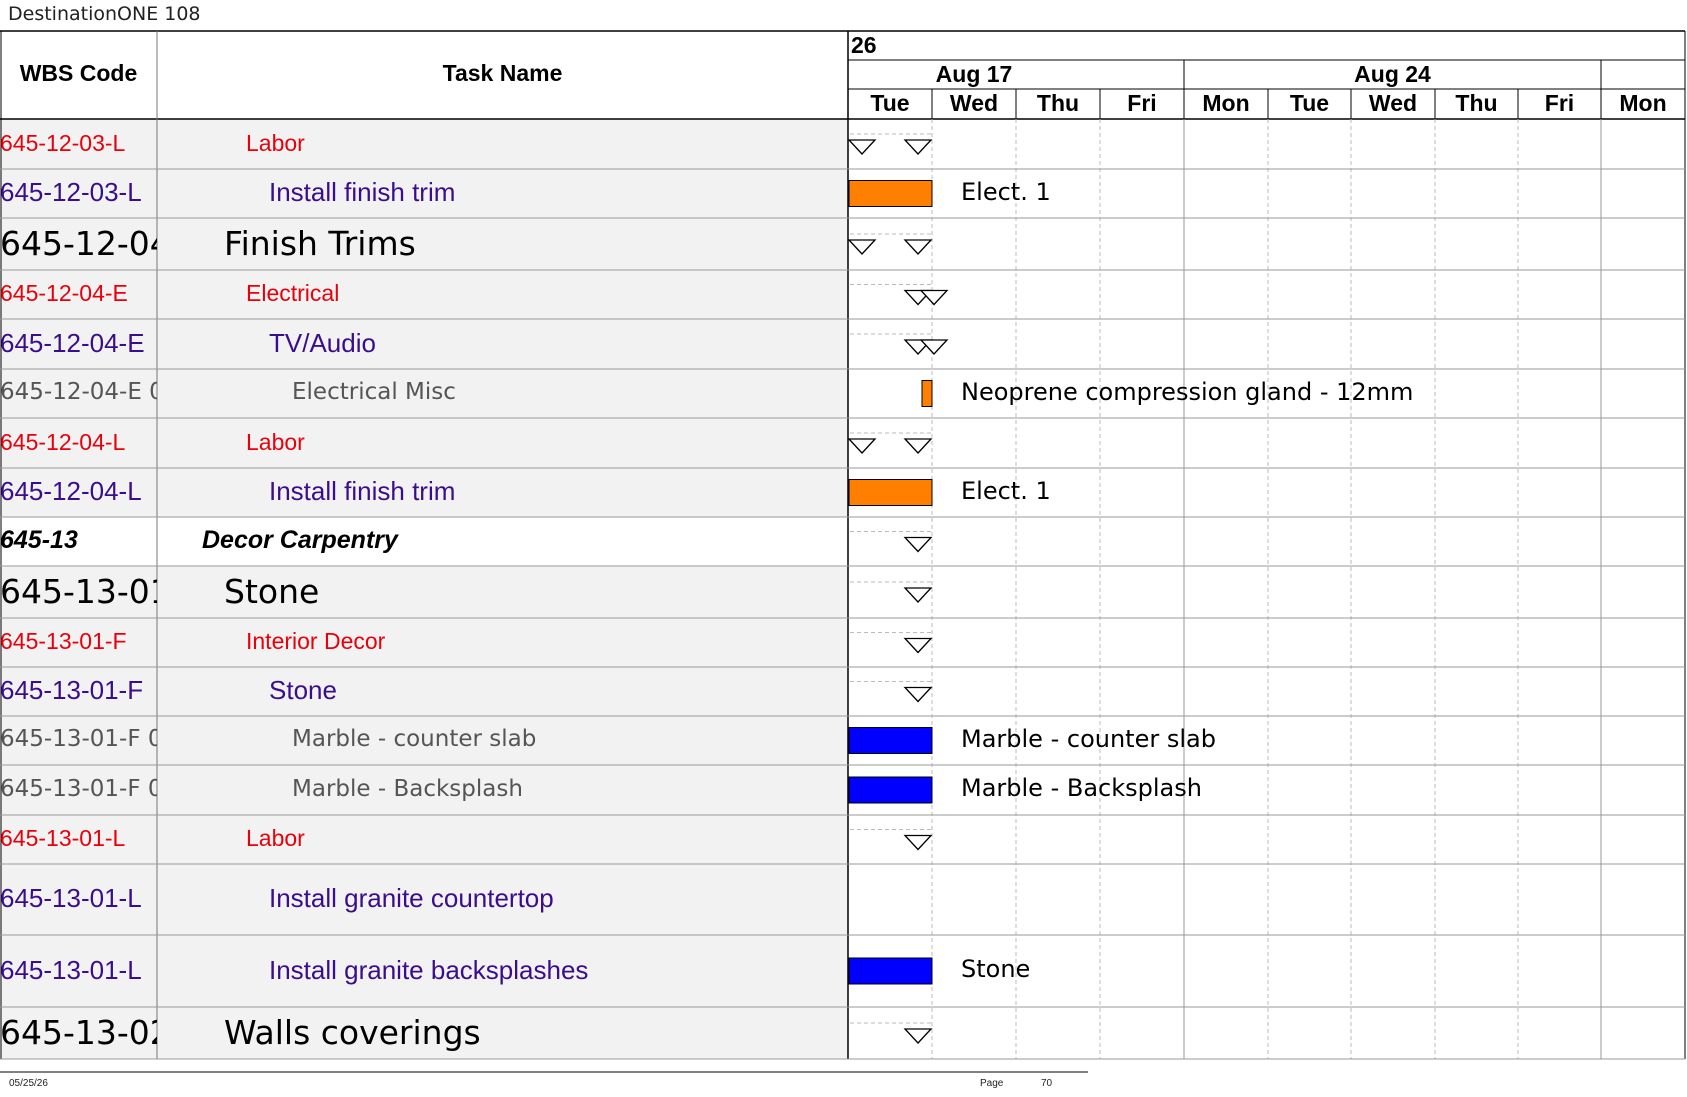 This screenshot has height=1097, width=1687. Describe the element at coordinates (320, 243) in the screenshot. I see `task-name-cell: Finish Trims` at that location.